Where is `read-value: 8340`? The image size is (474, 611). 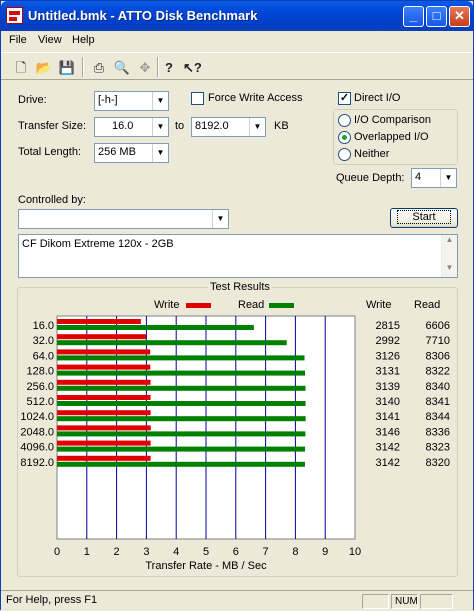
read-value: 8340 is located at coordinates (438, 387).